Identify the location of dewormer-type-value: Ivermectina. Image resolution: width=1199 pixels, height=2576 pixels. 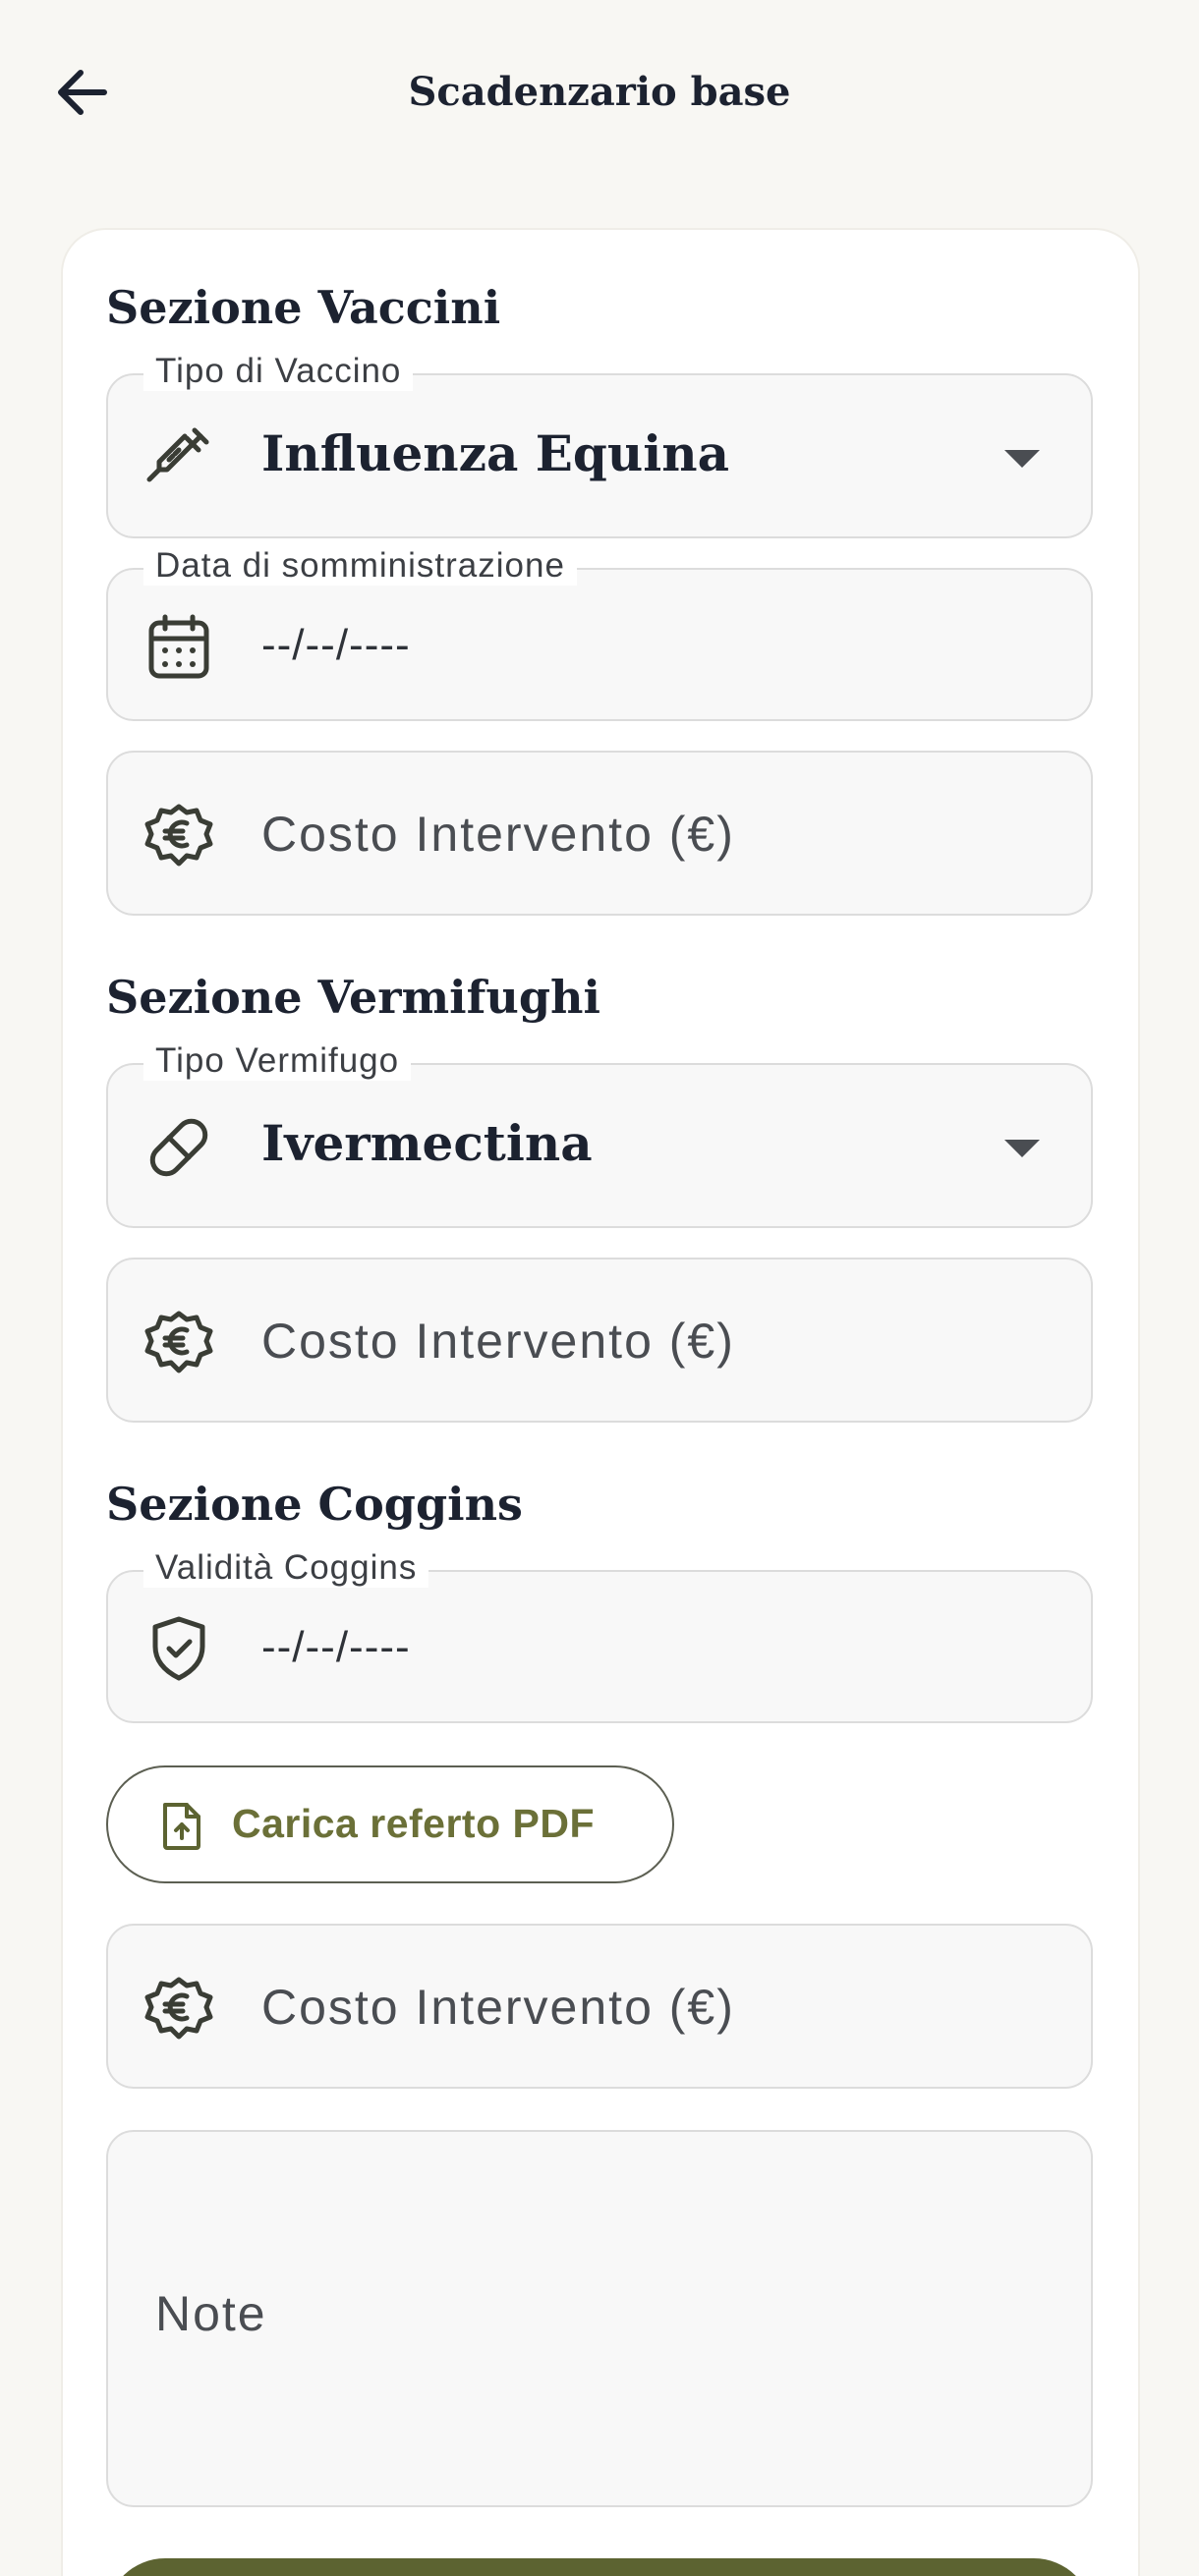
(427, 1143).